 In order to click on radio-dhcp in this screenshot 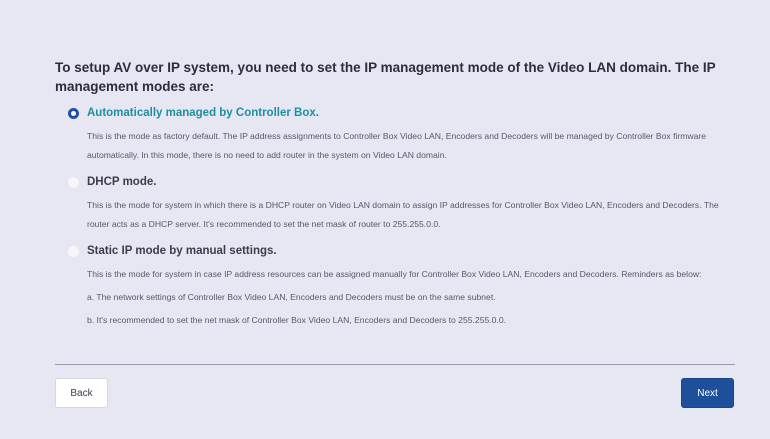, I will do `click(73, 182)`.